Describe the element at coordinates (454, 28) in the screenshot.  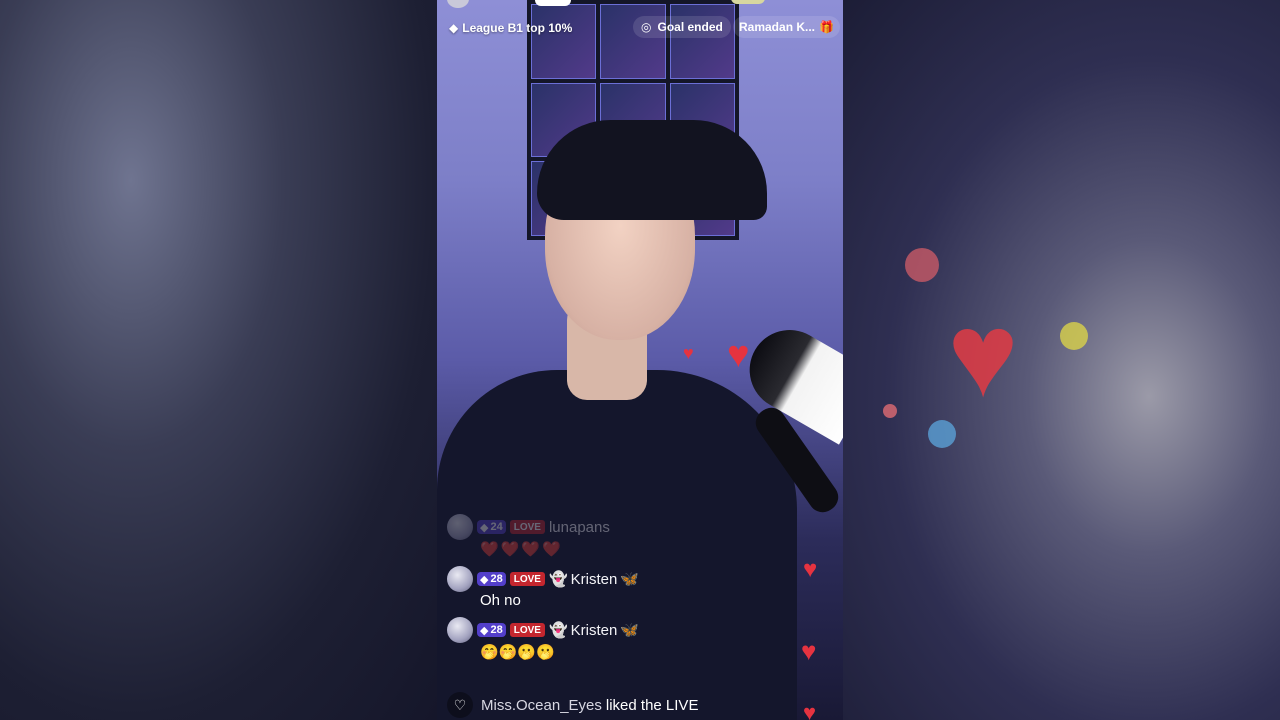
I see `diamond-icon: ◆` at that location.